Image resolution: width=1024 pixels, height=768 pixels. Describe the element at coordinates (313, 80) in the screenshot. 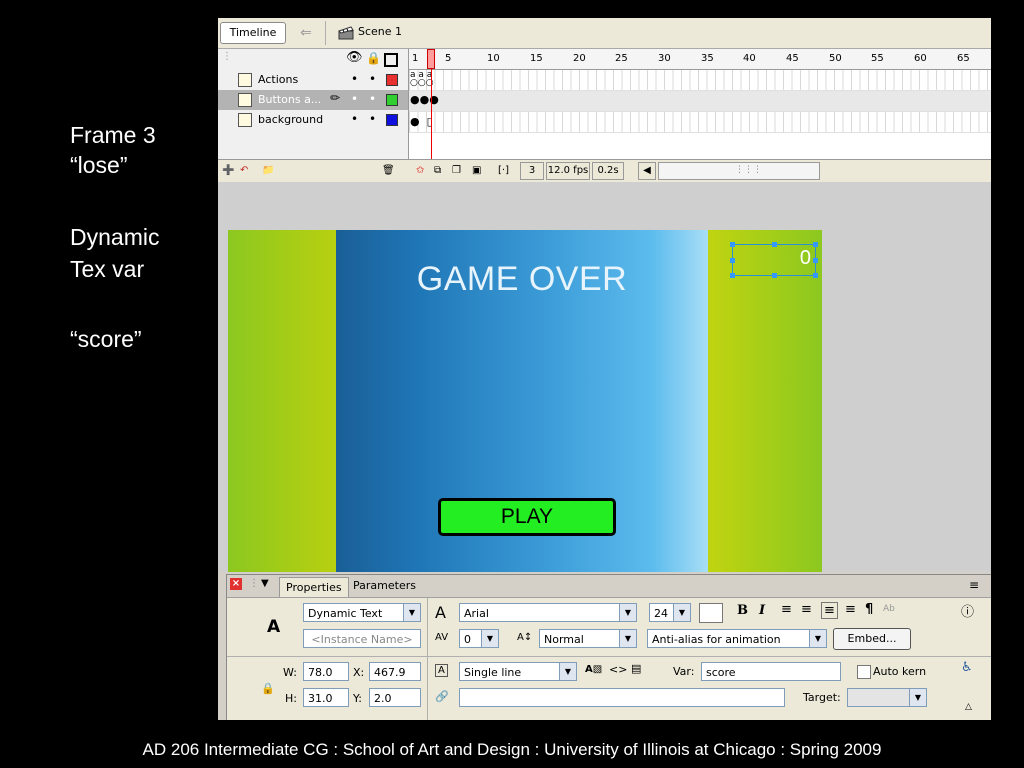

I see `layer-row-actions: Actions • •` at that location.